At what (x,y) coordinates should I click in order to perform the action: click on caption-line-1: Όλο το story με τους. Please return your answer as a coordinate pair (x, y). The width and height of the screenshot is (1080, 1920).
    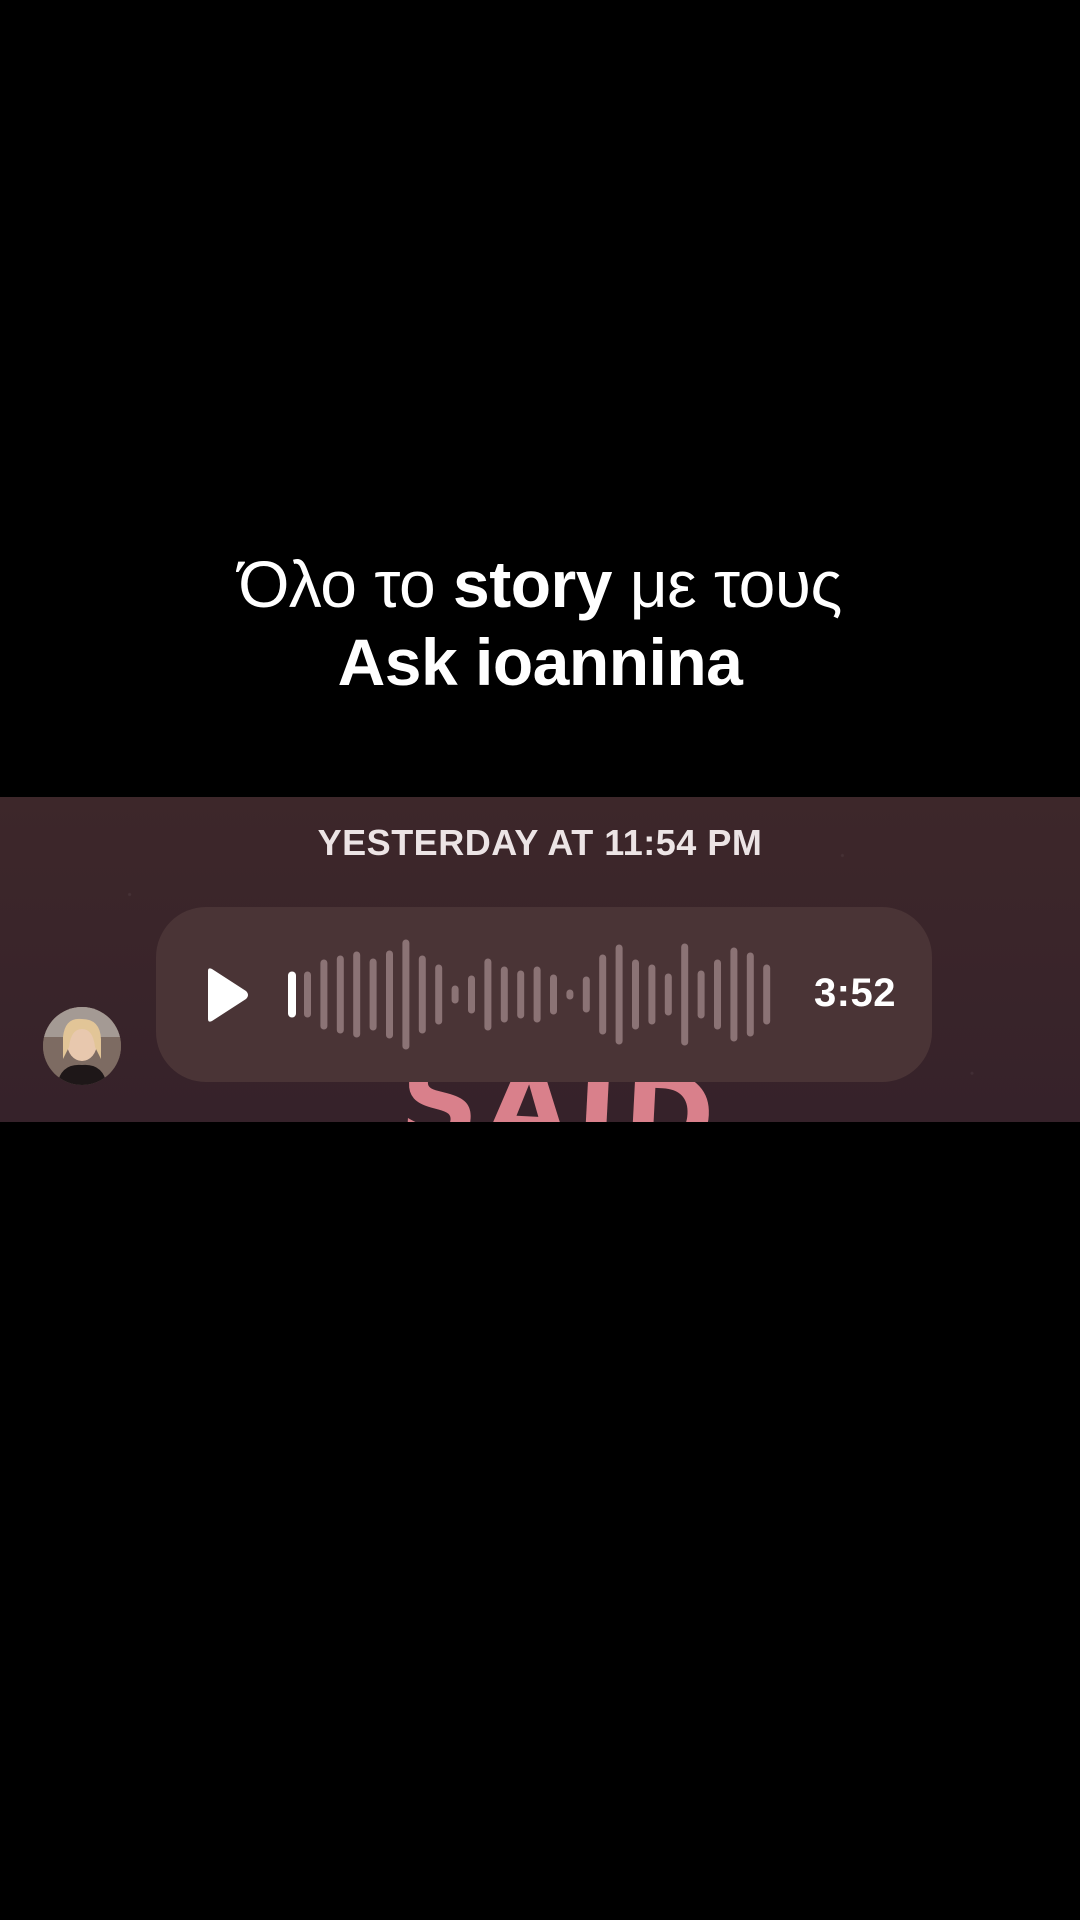
    Looking at the image, I should click on (540, 584).